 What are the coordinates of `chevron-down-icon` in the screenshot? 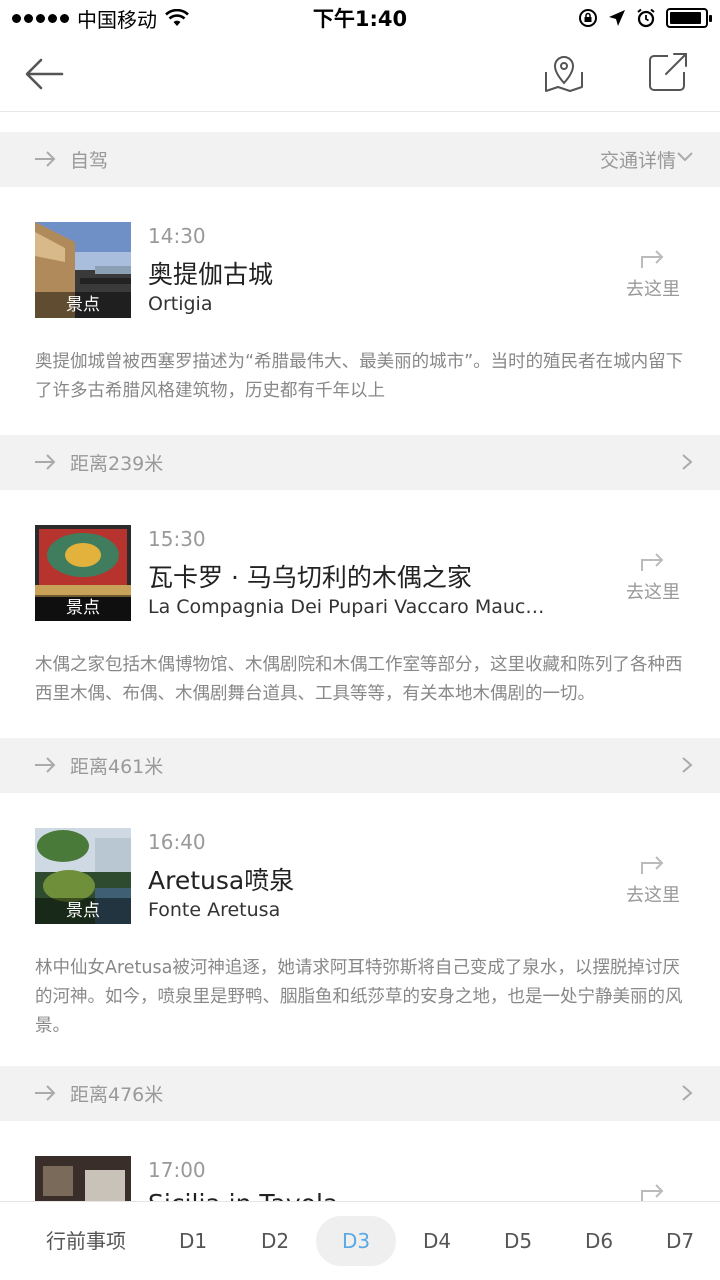 It's located at (685, 157).